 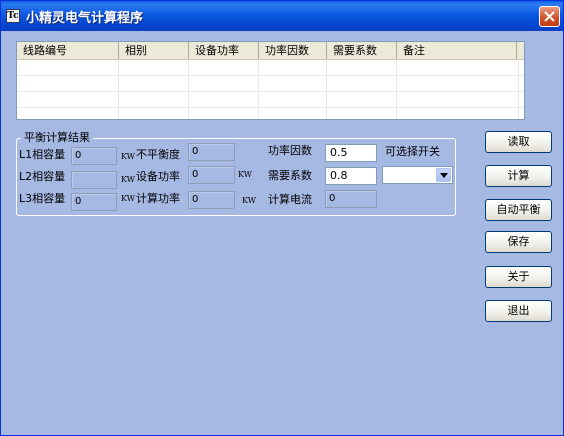 What do you see at coordinates (351, 199) in the screenshot?
I see `current-value: 0` at bounding box center [351, 199].